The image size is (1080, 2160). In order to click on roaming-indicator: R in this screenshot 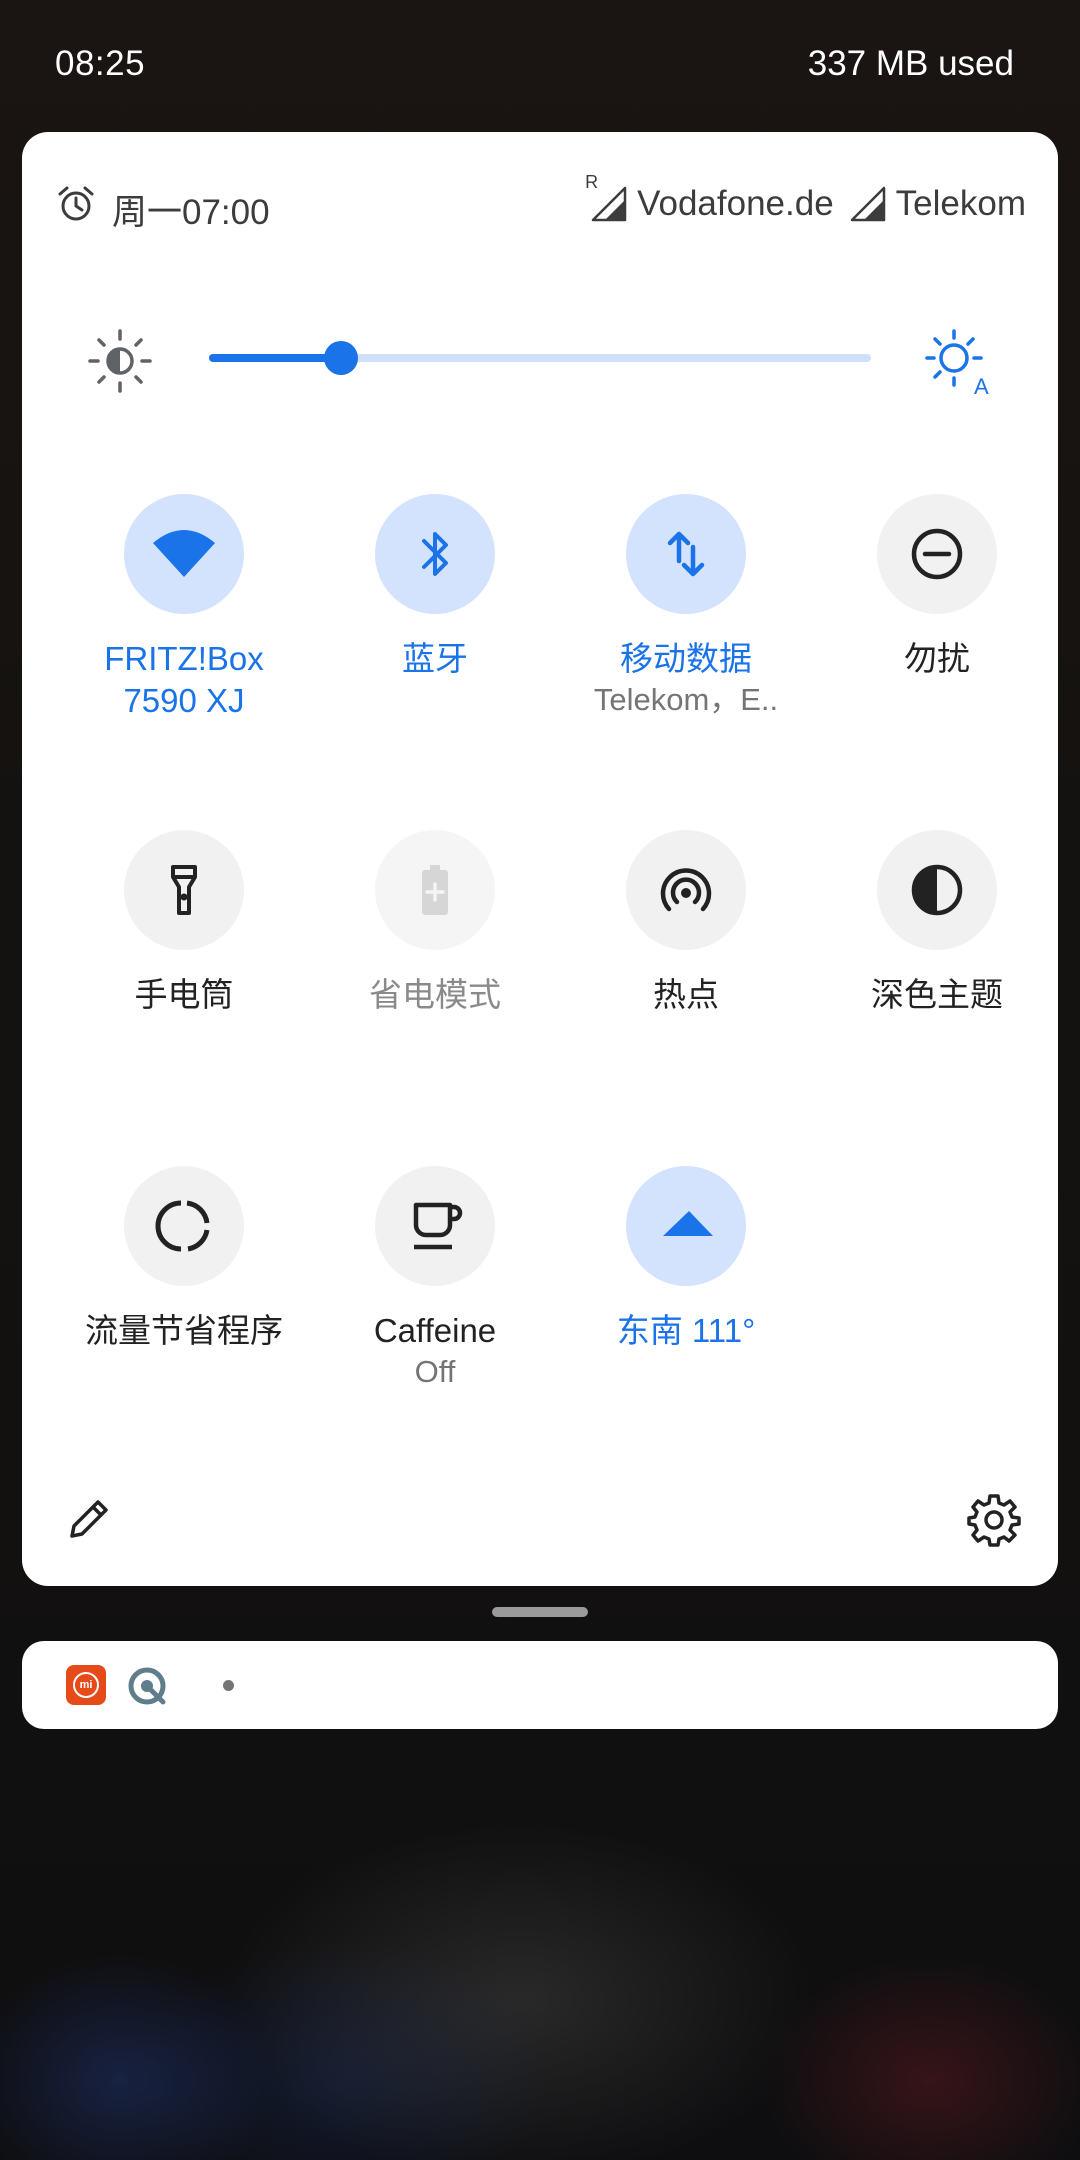, I will do `click(606, 197)`.